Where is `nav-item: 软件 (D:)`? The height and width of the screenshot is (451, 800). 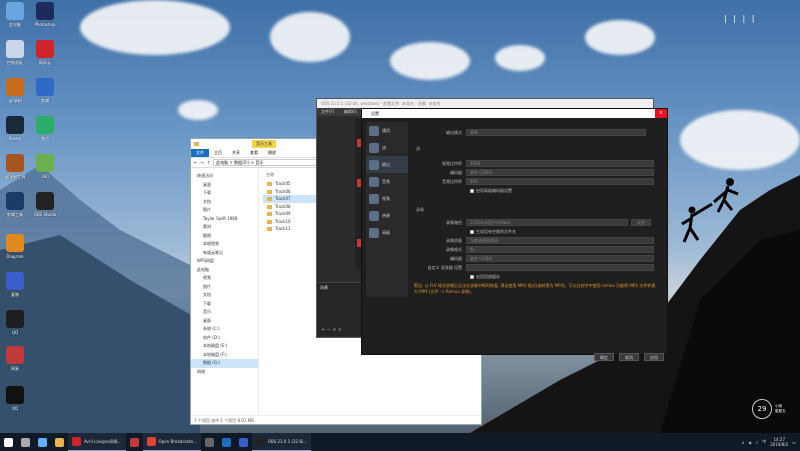
nav-item: 软件 (D:) is located at coordinates (224, 338).